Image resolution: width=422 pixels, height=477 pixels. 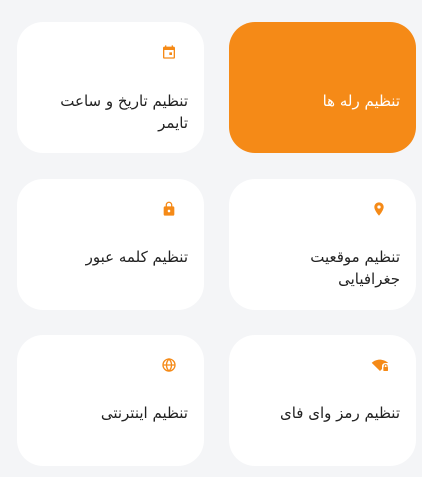 What do you see at coordinates (124, 112) in the screenshot?
I see `datetime-timer-settings-label: تنظیم تاریخ و ساعت تایمر` at bounding box center [124, 112].